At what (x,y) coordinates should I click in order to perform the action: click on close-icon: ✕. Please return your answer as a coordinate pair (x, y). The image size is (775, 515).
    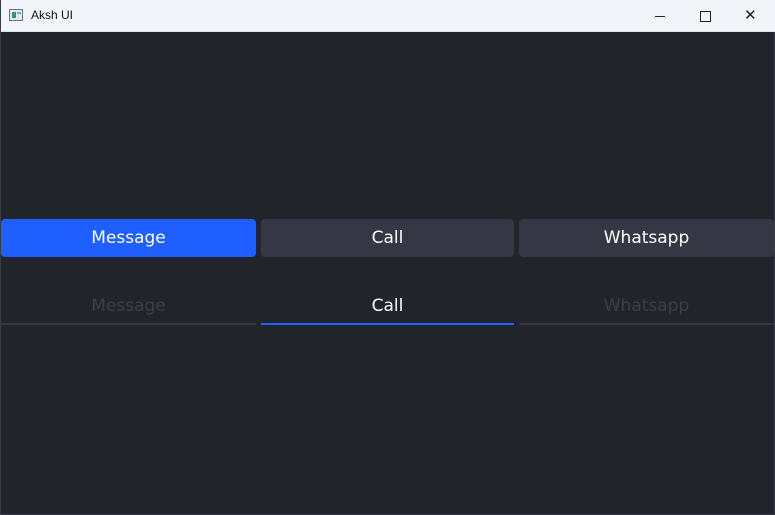
    Looking at the image, I should click on (750, 15).